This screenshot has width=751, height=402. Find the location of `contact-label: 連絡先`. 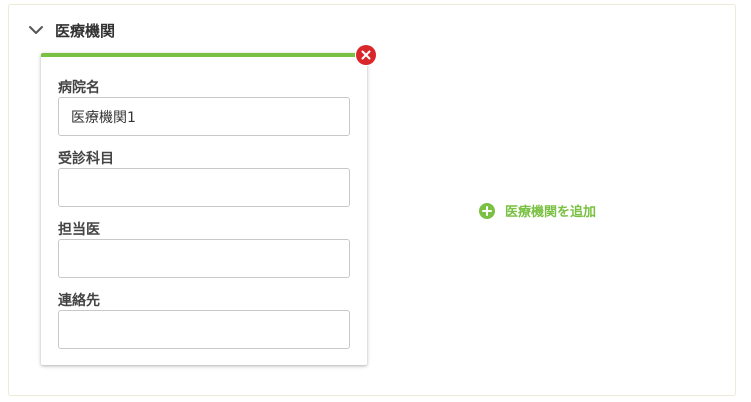

contact-label: 連絡先 is located at coordinates (79, 301).